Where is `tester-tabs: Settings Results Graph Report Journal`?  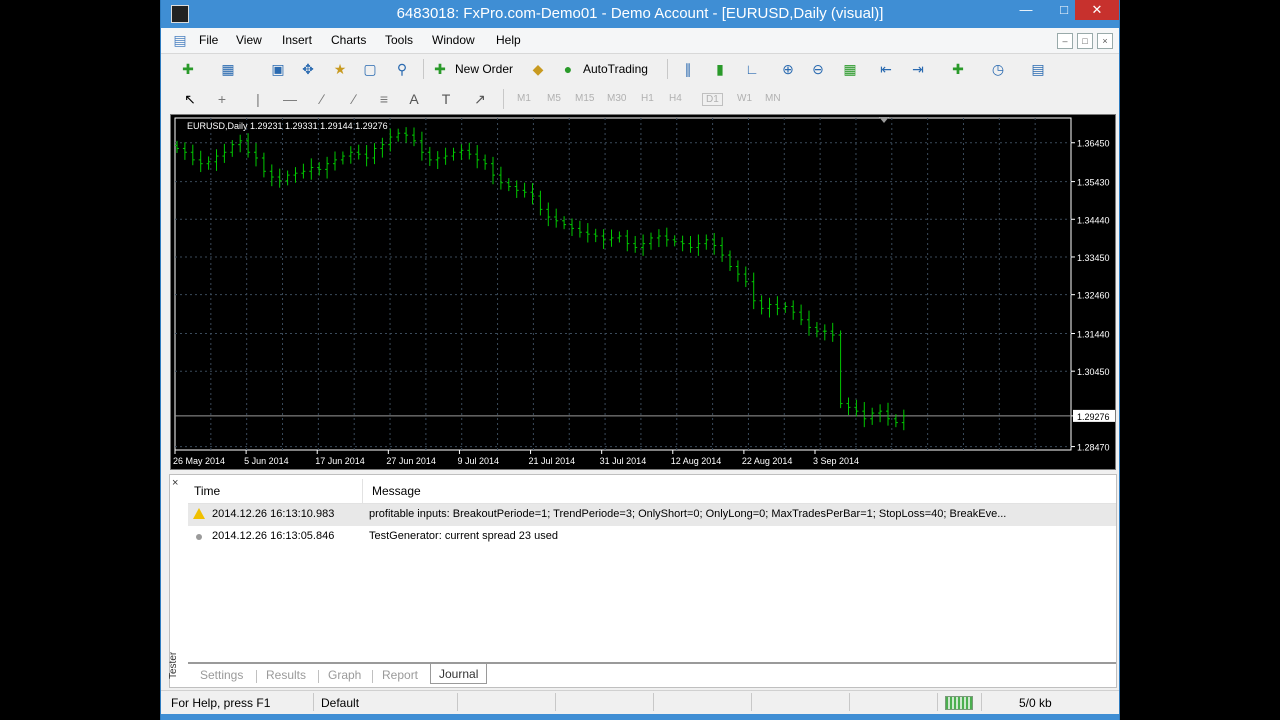 tester-tabs: Settings Results Graph Report Journal is located at coordinates (652, 675).